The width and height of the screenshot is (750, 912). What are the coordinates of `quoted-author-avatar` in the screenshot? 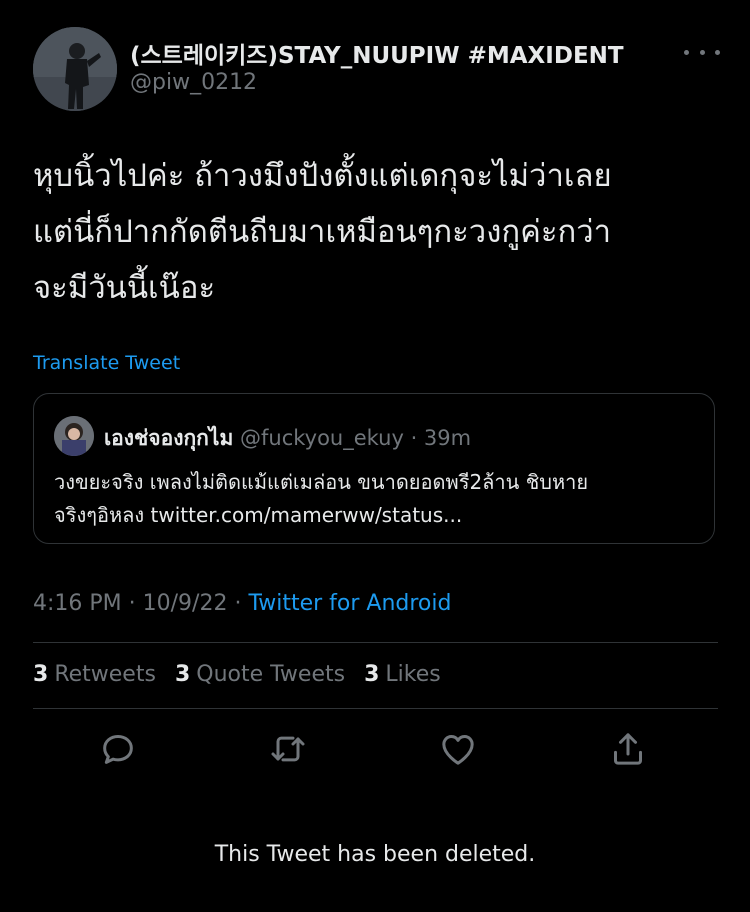 It's located at (74, 436).